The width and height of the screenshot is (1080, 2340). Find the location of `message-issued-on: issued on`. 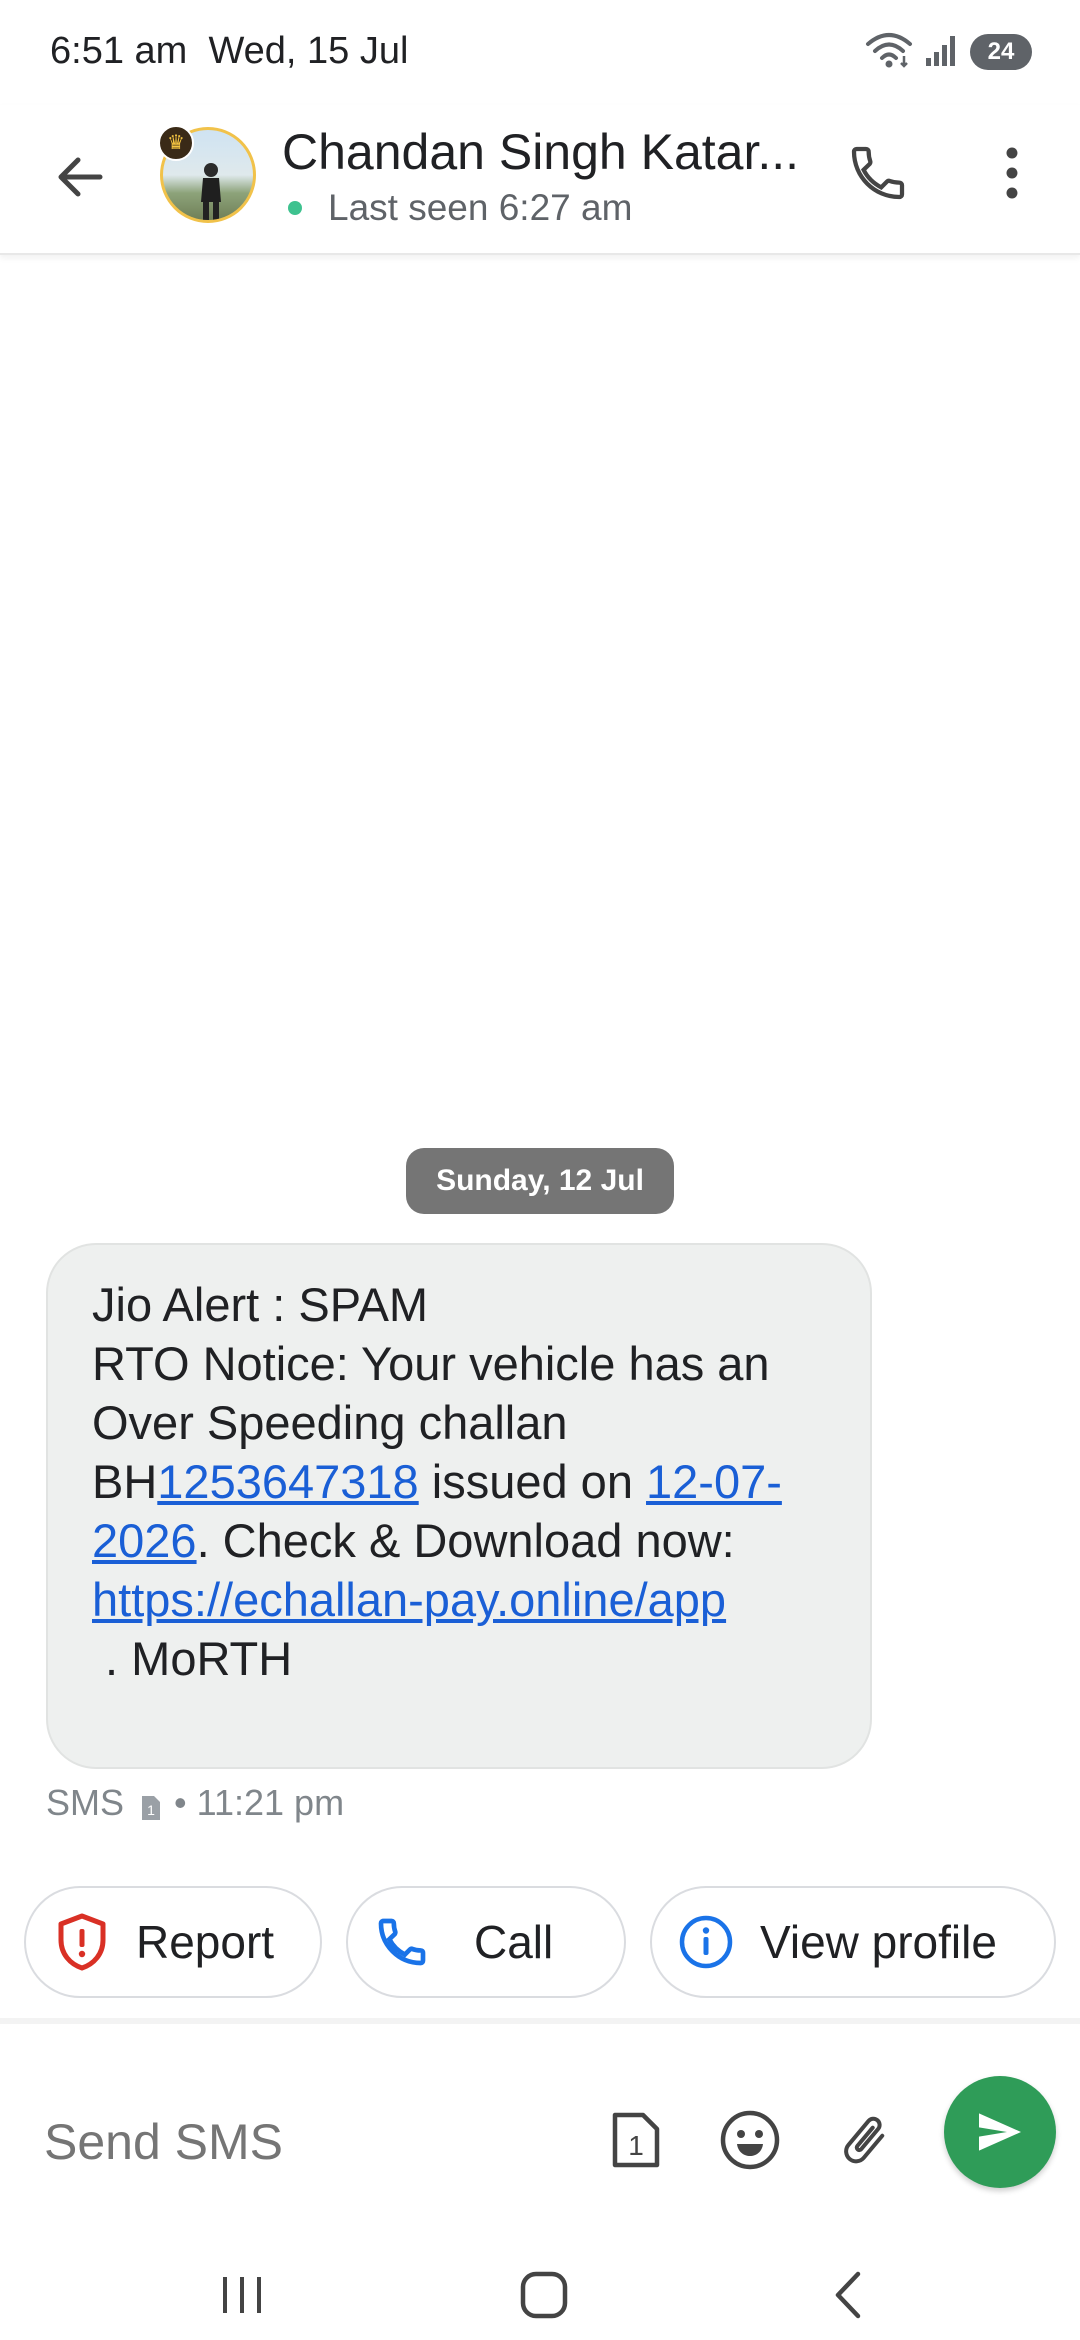

message-issued-on: issued on is located at coordinates (532, 1481).